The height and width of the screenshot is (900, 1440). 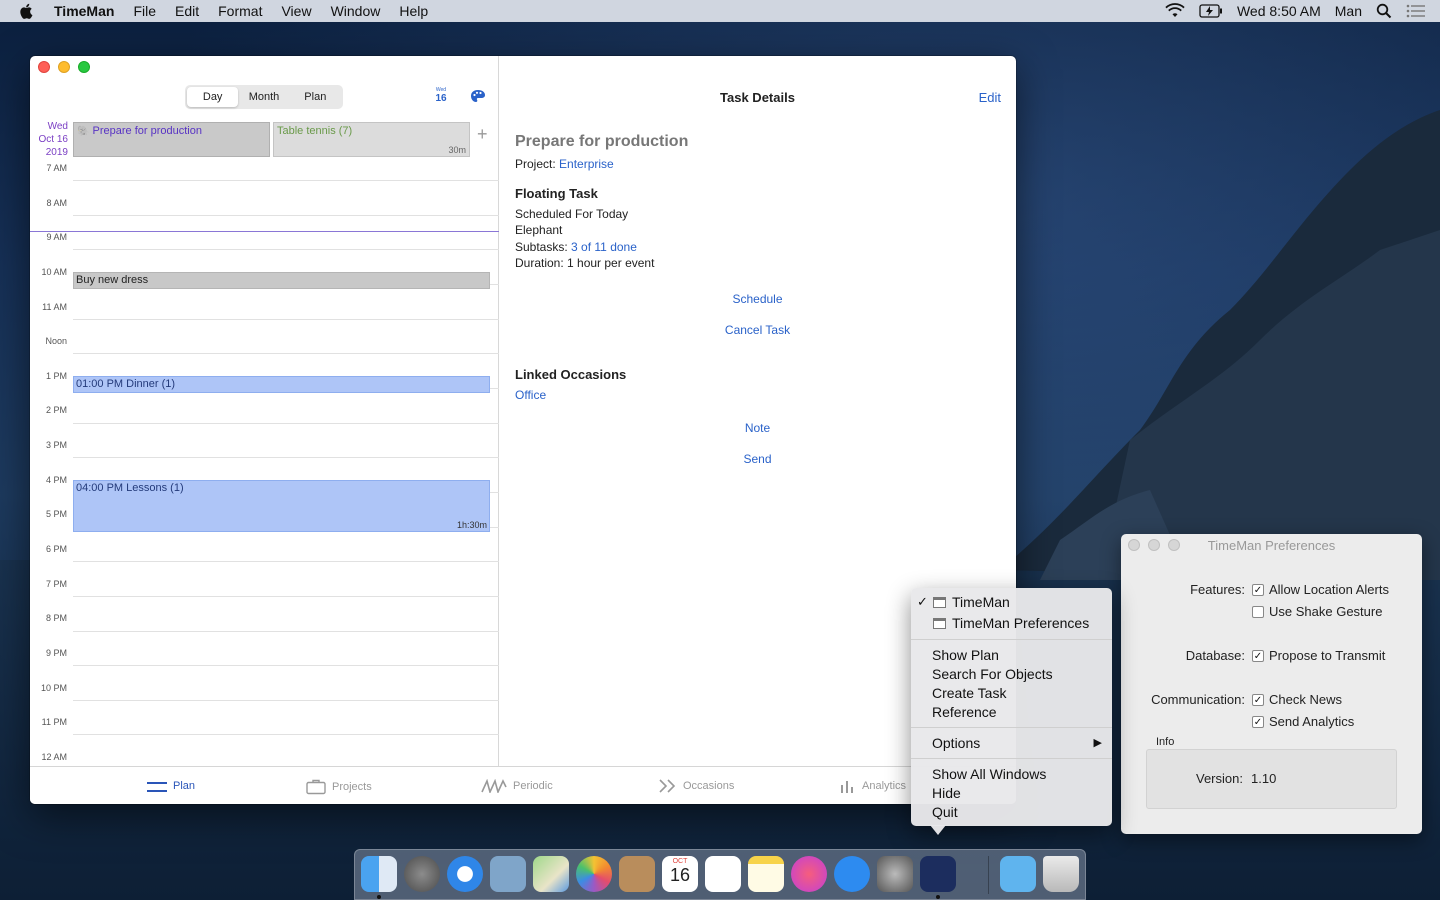 I want to click on send-analytics-checkbox: ✓ Send Analytics, so click(x=1303, y=721).